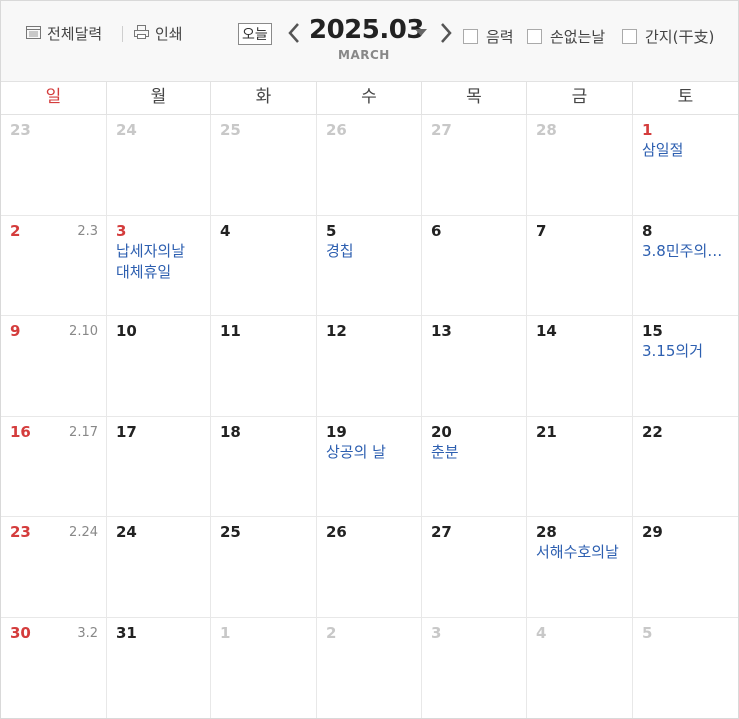 This screenshot has width=739, height=719. Describe the element at coordinates (54, 466) in the screenshot. I see `day-cell: 16 2.17` at that location.